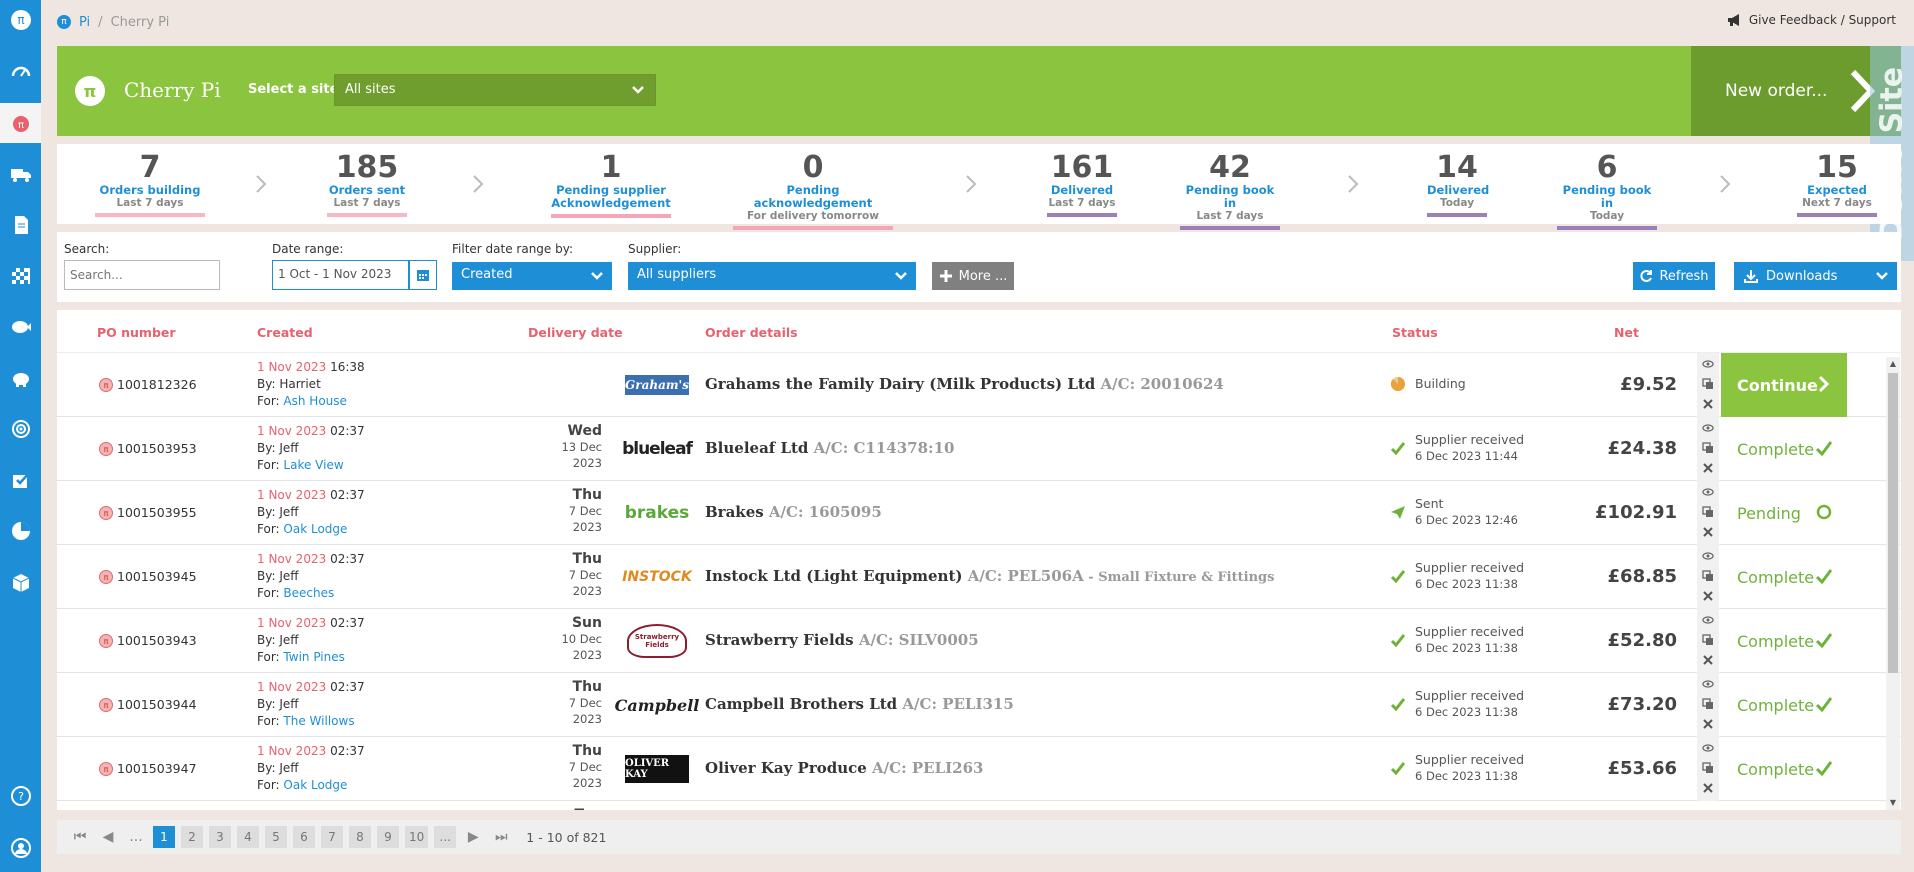 The width and height of the screenshot is (1914, 872). What do you see at coordinates (192, 837) in the screenshot?
I see `page-button: 2` at bounding box center [192, 837].